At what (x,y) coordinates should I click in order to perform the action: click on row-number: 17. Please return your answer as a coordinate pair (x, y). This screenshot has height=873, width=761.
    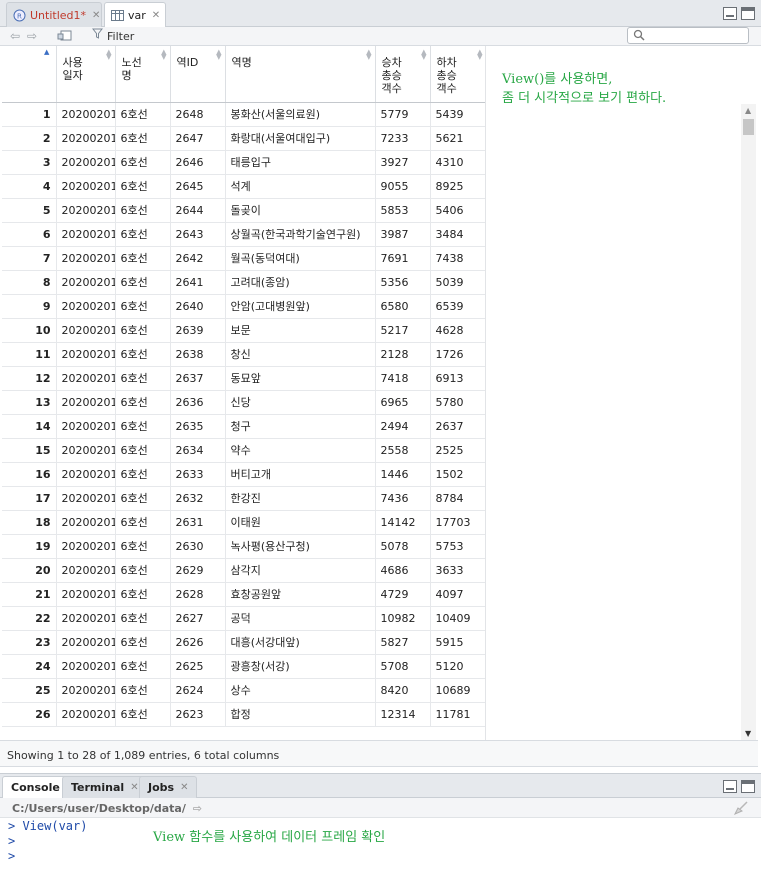
    Looking at the image, I should click on (29, 498).